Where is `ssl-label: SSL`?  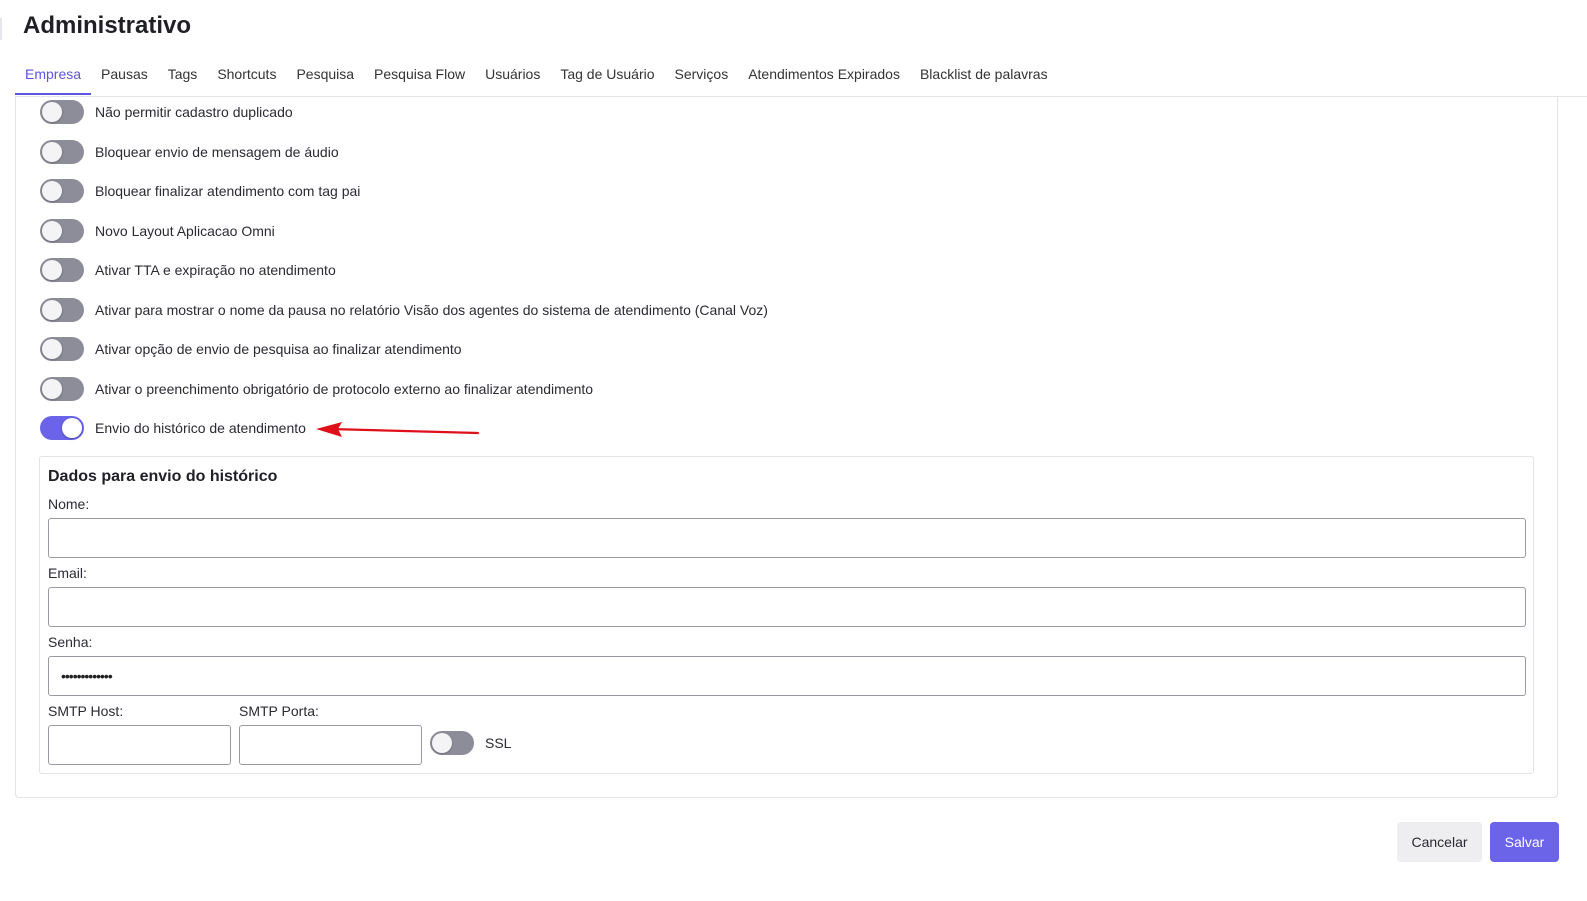
ssl-label: SSL is located at coordinates (498, 743).